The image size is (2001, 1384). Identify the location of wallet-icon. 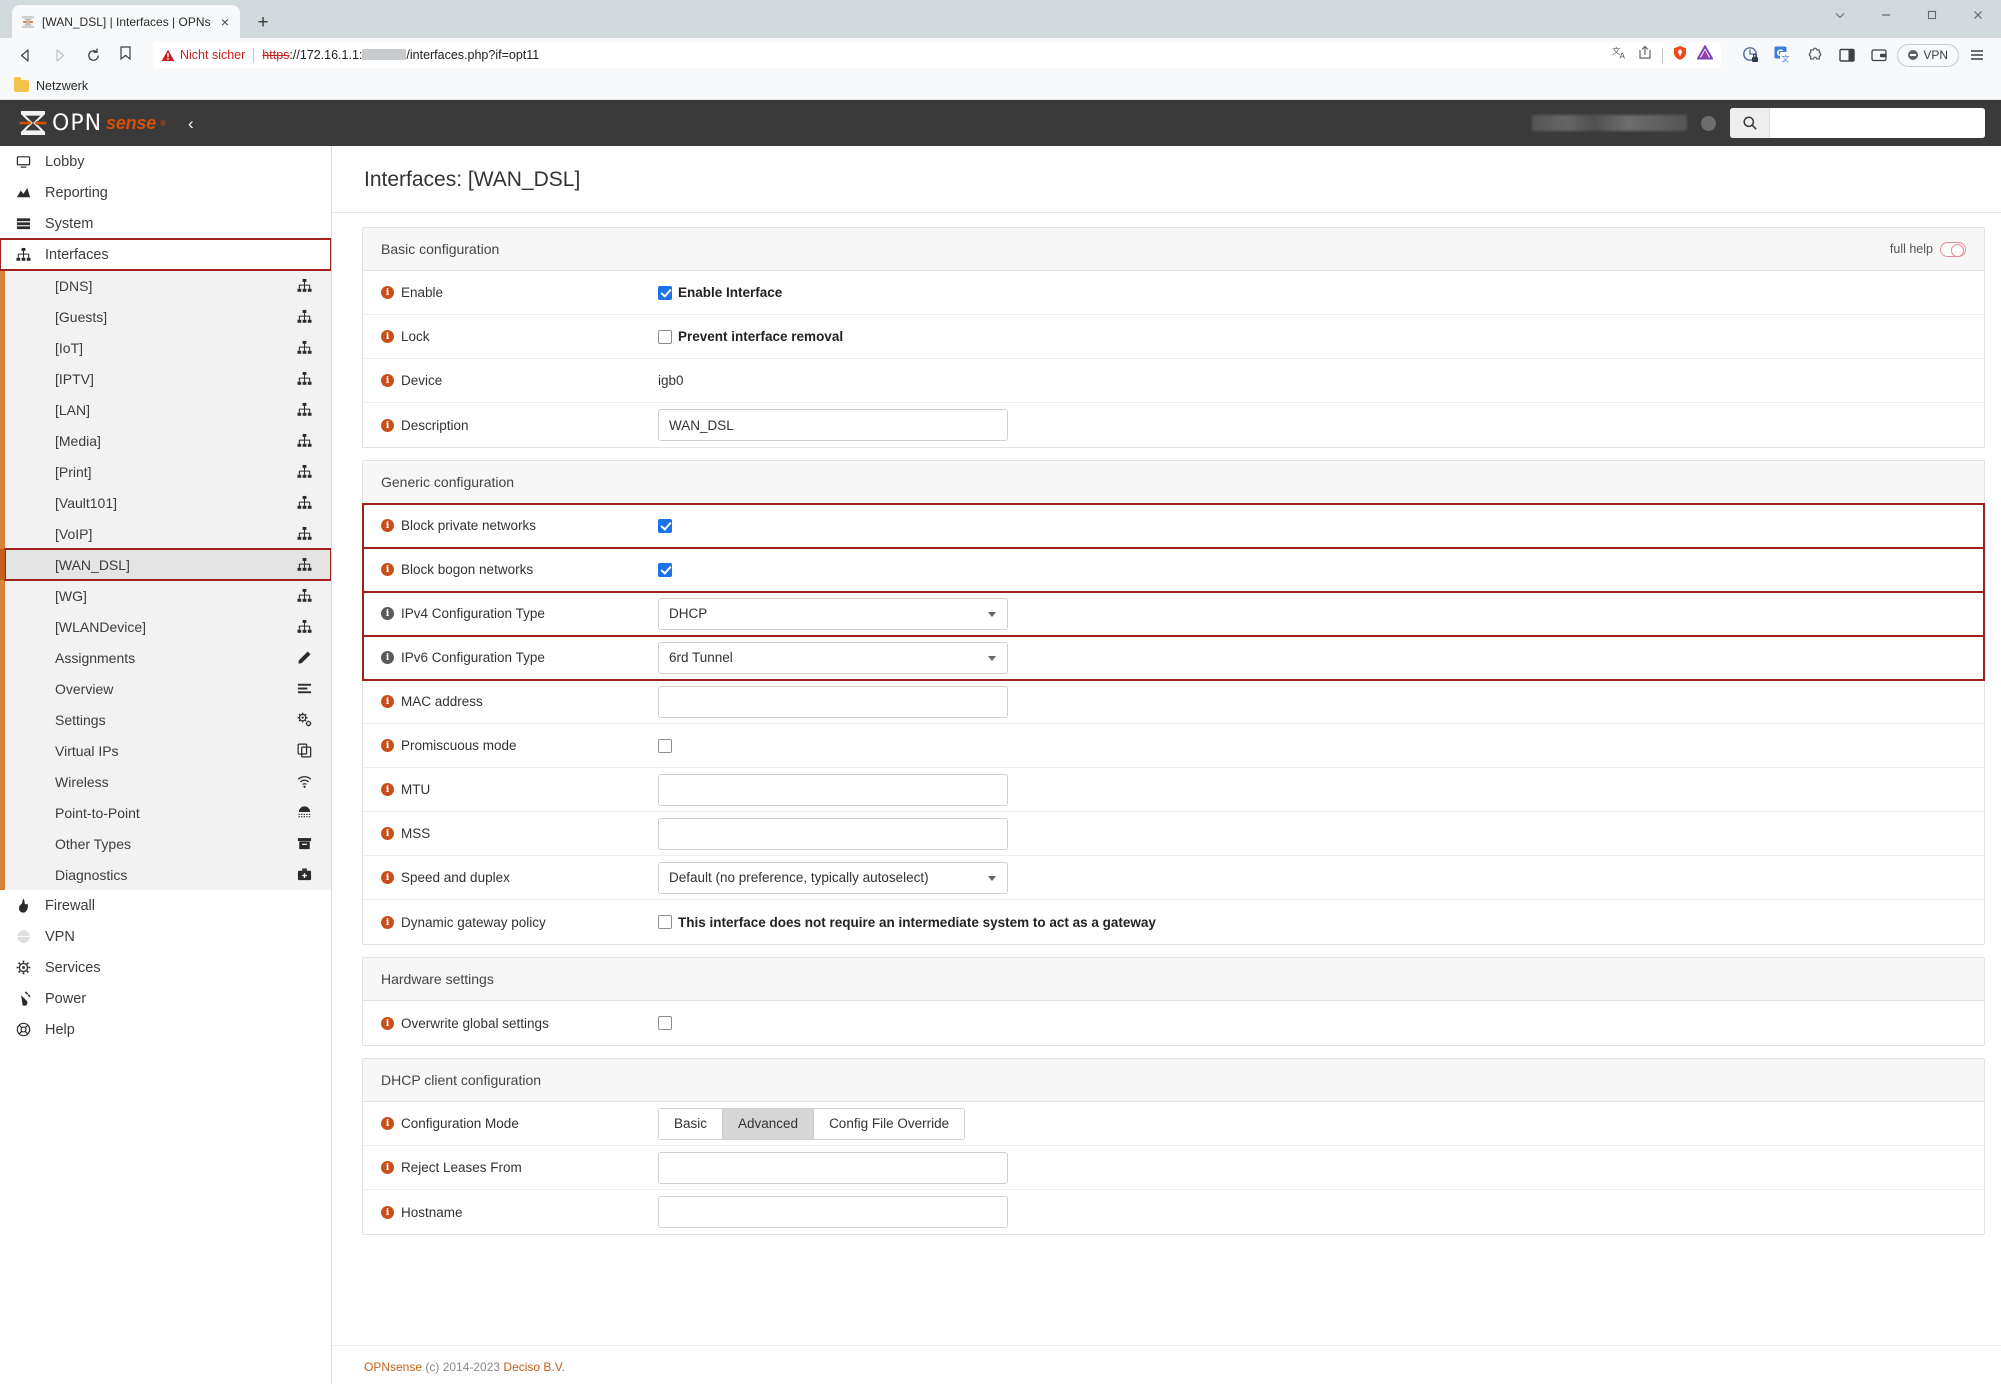
(1879, 55).